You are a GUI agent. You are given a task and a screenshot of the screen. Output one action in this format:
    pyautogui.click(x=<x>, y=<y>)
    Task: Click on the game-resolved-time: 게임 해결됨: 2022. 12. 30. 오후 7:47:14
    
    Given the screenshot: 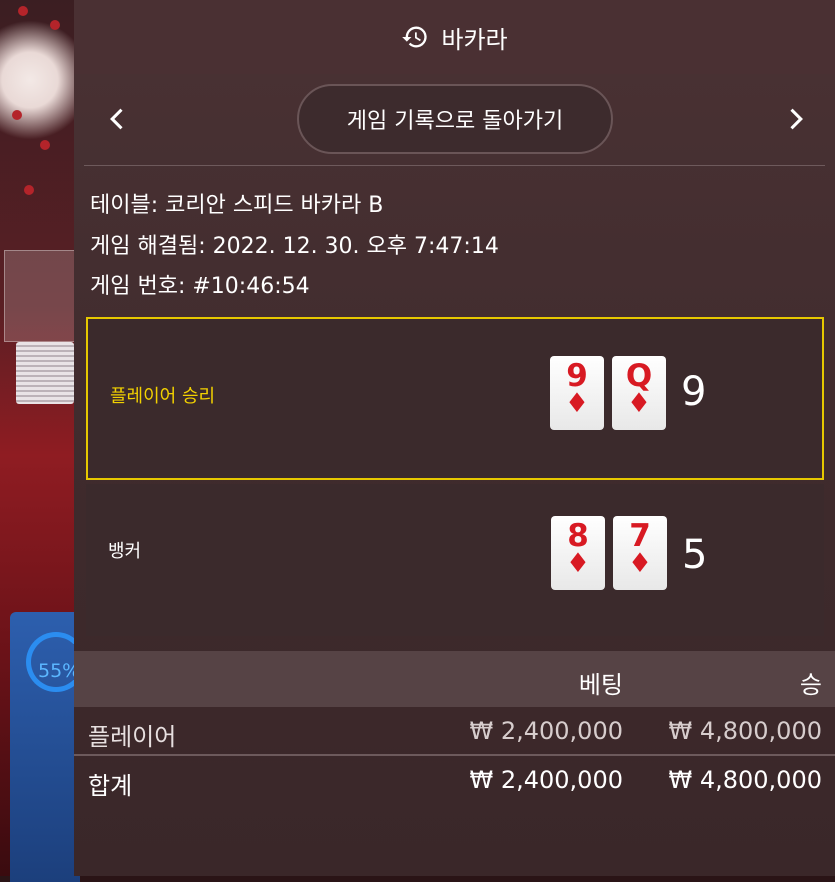 What is the action you would take?
    pyautogui.click(x=294, y=246)
    